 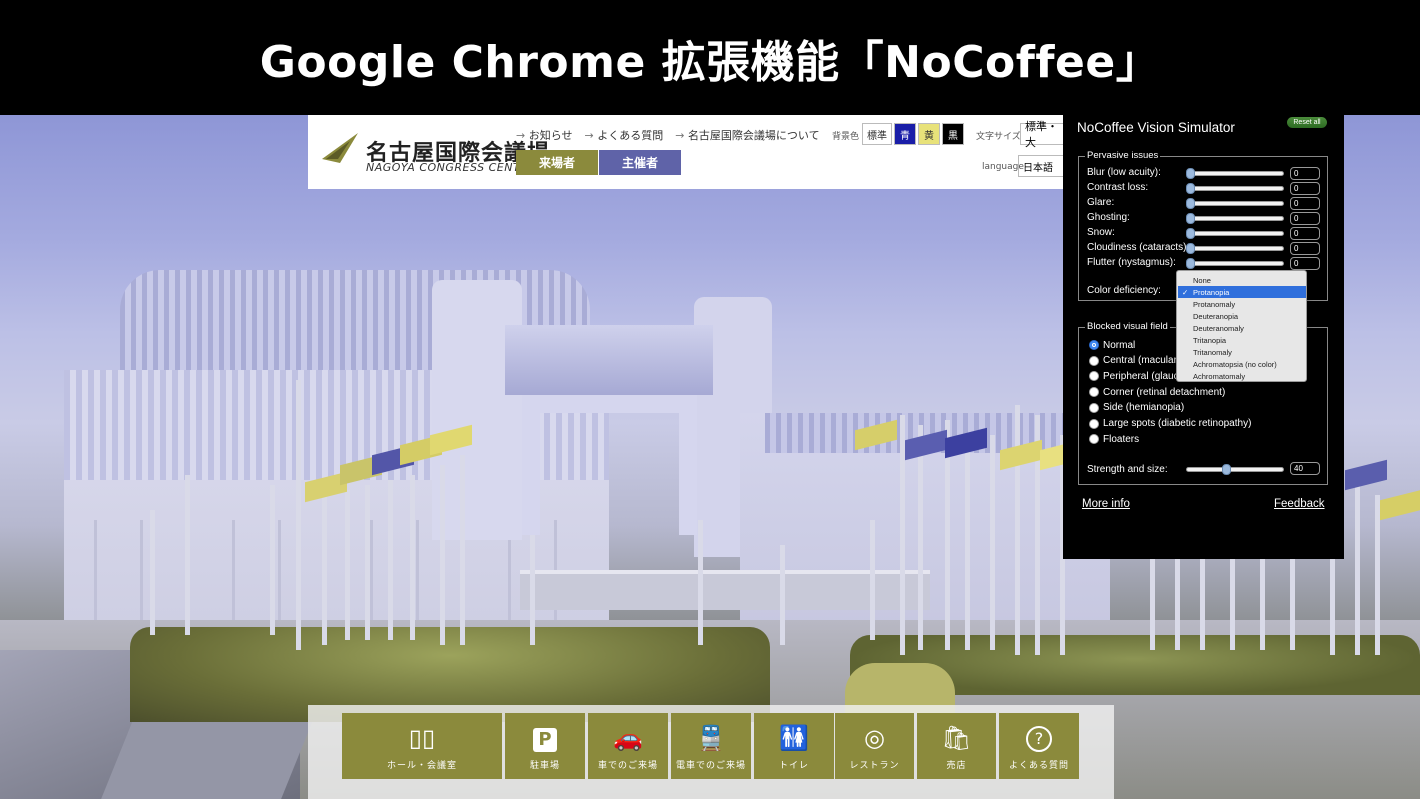 I want to click on dropdown-option: Achromatopsia (no color), so click(x=1242, y=364).